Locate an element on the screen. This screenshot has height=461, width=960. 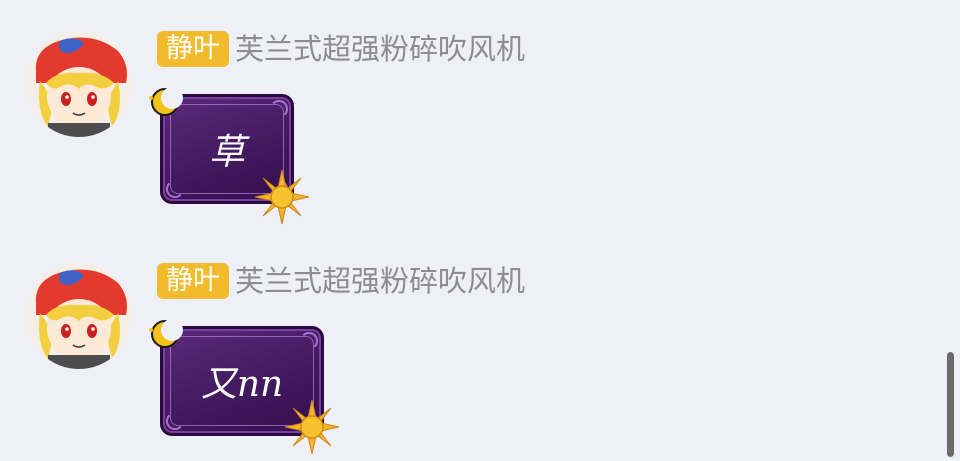
scrollbar is located at coordinates (950, 404).